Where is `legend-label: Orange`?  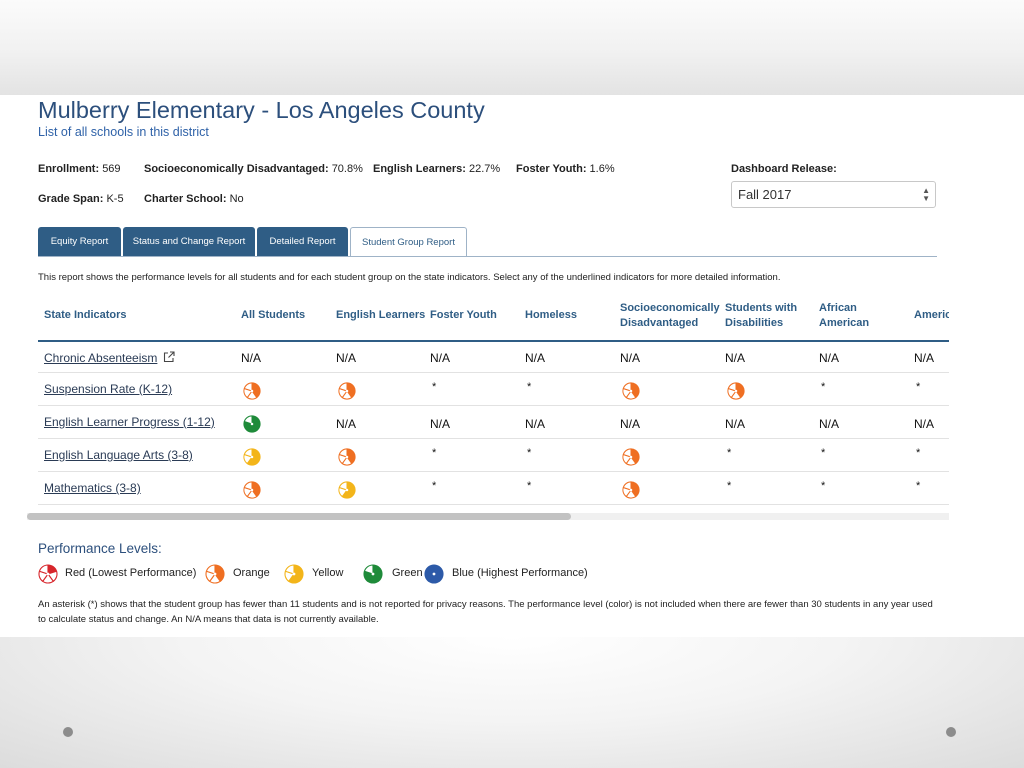
legend-label: Orange is located at coordinates (251, 573).